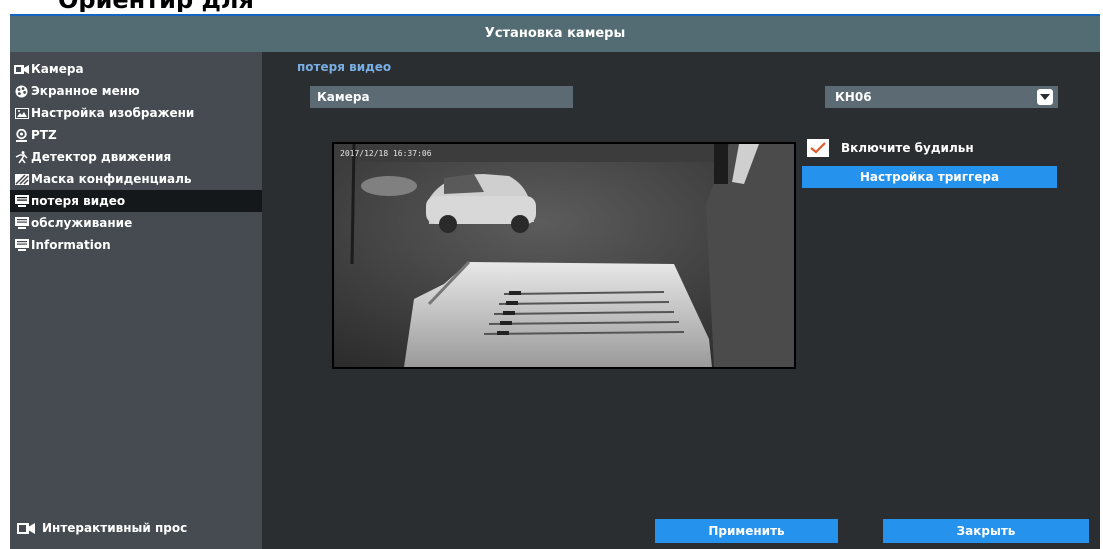 This screenshot has height=549, width=1103. I want to click on sidebar-item-label: Настройка изображени, so click(113, 113).